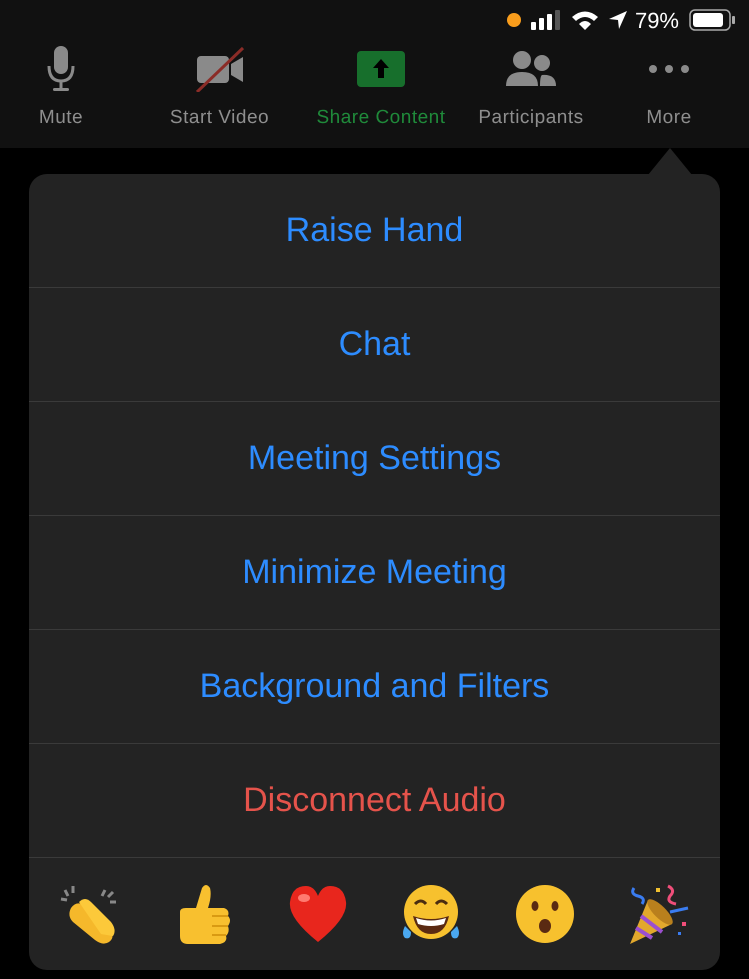 Image resolution: width=749 pixels, height=979 pixels. What do you see at coordinates (669, 69) in the screenshot?
I see `more-dots-icon` at bounding box center [669, 69].